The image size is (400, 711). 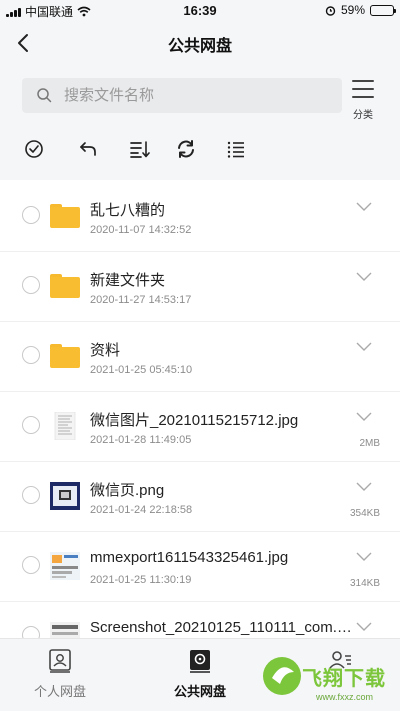 I want to click on check-circle-icon, so click(x=34, y=149).